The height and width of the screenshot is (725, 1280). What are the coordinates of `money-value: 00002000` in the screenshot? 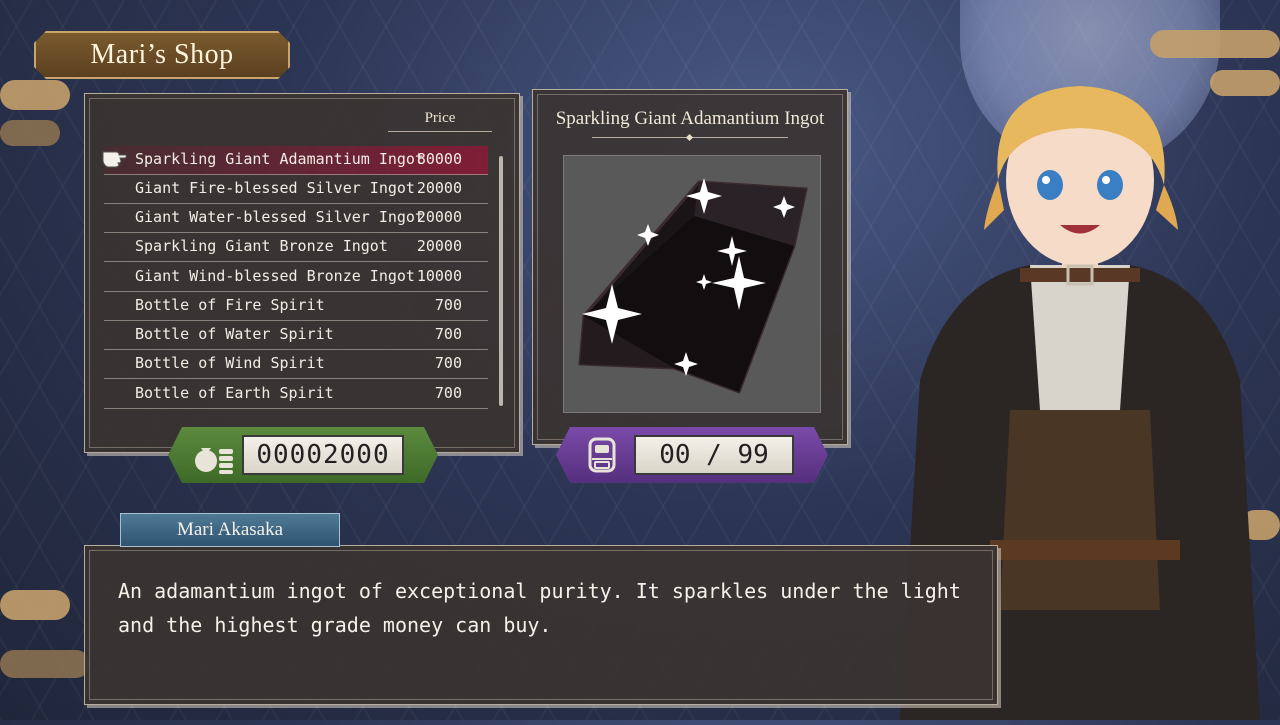 It's located at (323, 455).